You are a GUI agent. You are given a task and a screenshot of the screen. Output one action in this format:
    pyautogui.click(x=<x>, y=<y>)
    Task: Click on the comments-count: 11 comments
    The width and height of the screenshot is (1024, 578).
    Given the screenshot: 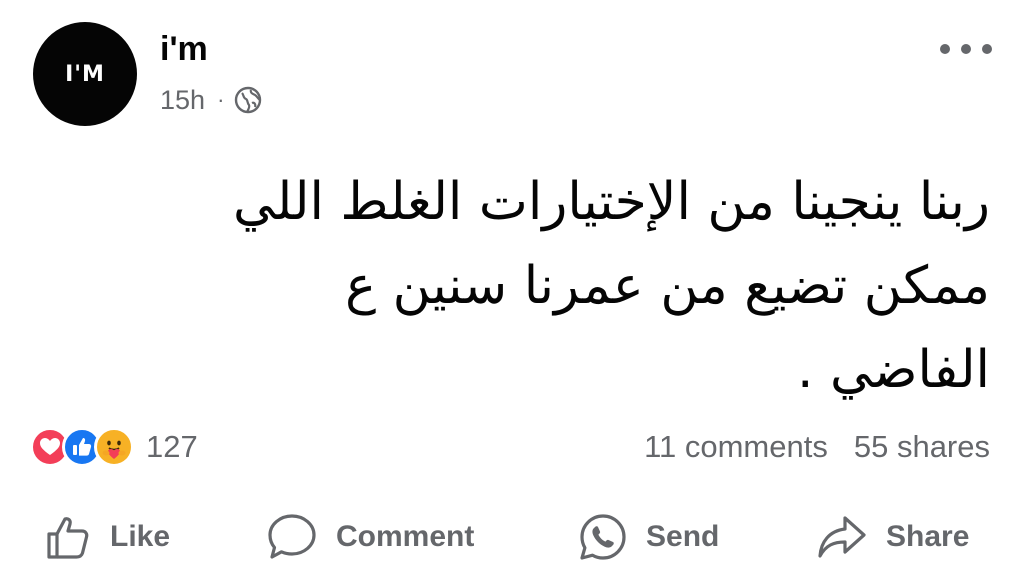 What is the action you would take?
    pyautogui.click(x=736, y=447)
    